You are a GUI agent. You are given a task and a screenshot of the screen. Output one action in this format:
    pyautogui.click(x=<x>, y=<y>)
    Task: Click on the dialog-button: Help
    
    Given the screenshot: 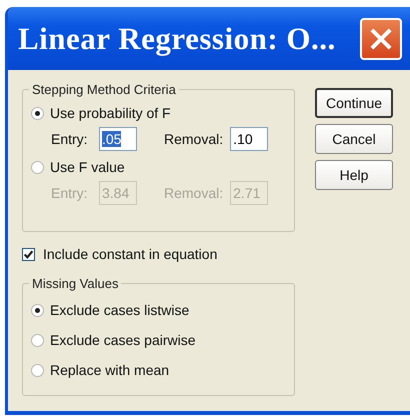 What is the action you would take?
    pyautogui.click(x=354, y=175)
    